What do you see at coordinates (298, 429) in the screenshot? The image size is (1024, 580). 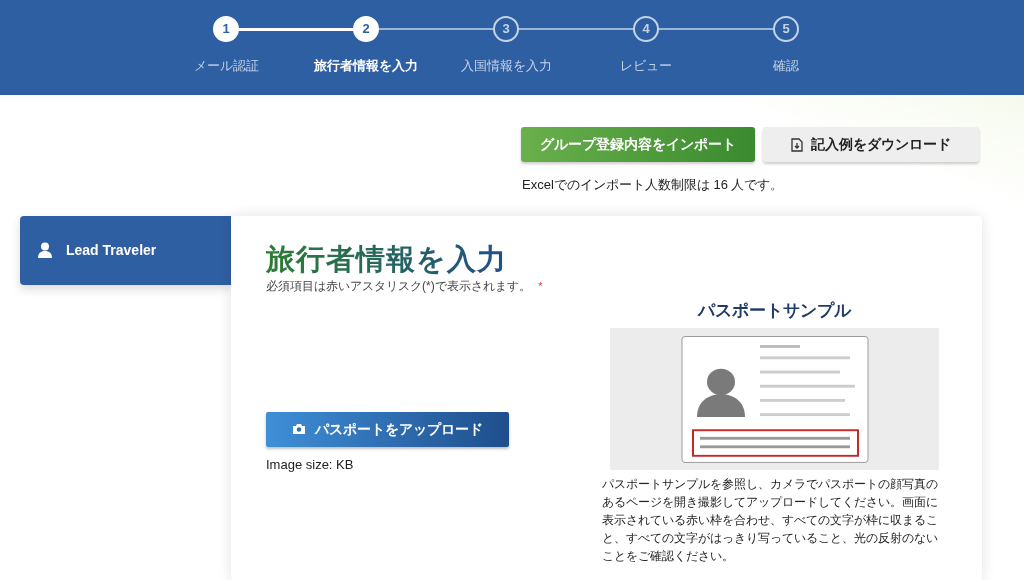 I see `camera-icon` at bounding box center [298, 429].